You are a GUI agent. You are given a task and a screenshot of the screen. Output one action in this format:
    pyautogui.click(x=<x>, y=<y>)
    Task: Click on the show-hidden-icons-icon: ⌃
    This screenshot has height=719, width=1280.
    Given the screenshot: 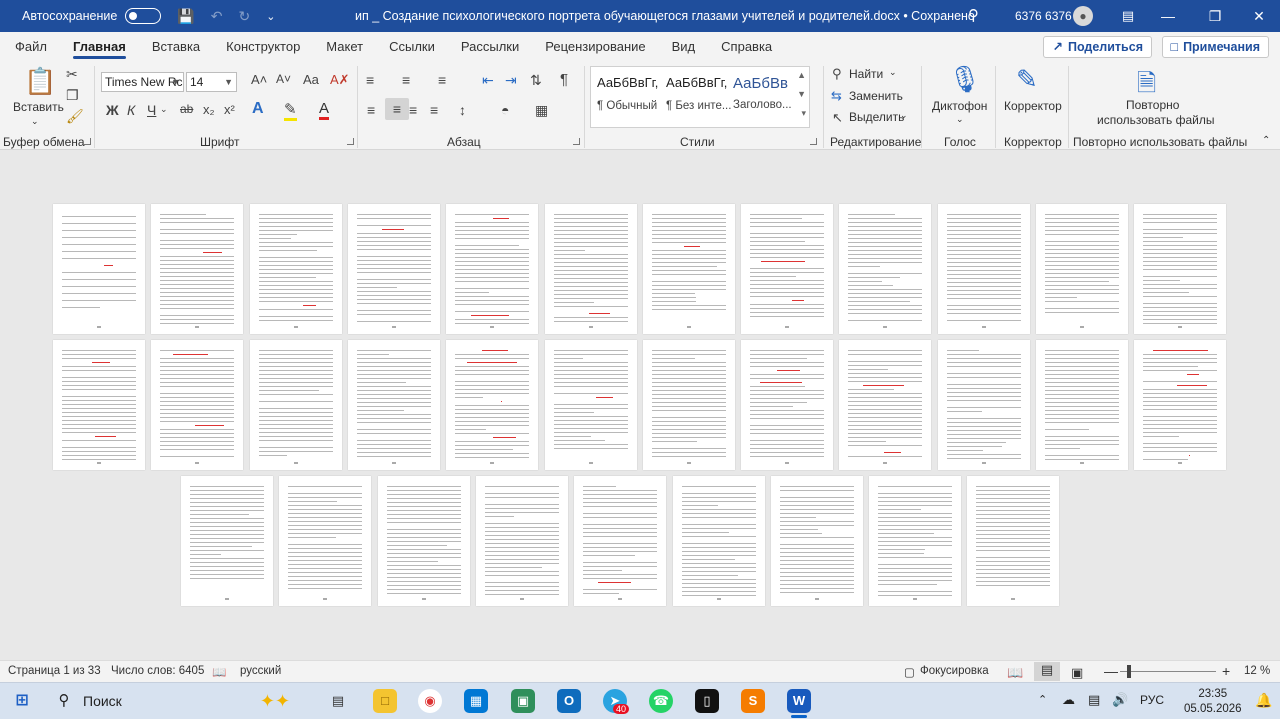 What is the action you would take?
    pyautogui.click(x=1042, y=699)
    